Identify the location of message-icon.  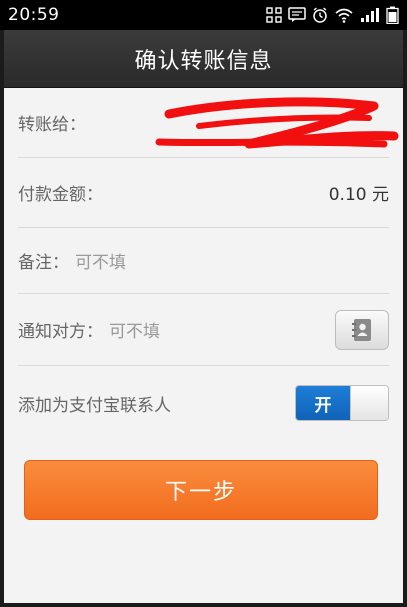
(297, 14).